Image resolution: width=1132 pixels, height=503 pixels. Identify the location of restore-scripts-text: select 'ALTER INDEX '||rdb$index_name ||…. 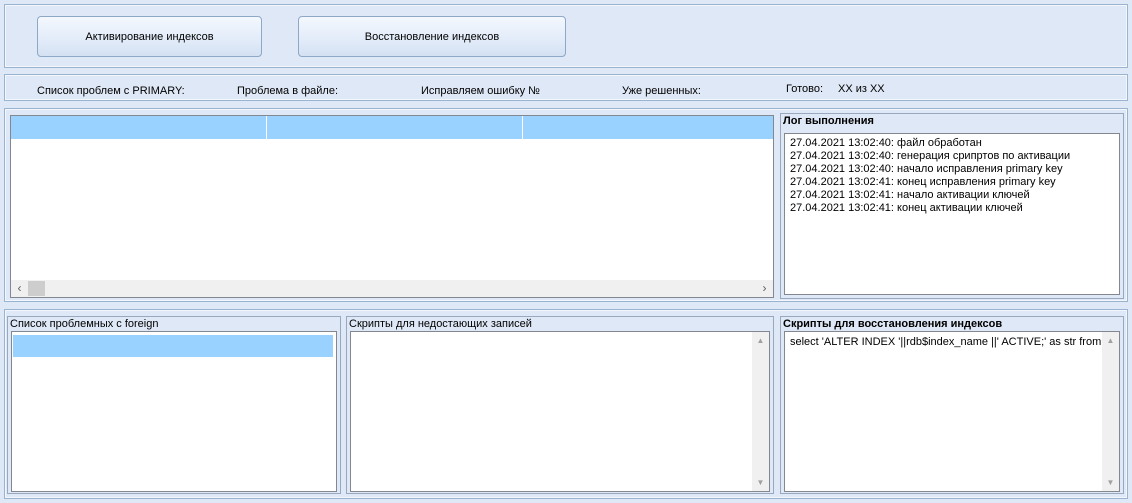
(945, 342).